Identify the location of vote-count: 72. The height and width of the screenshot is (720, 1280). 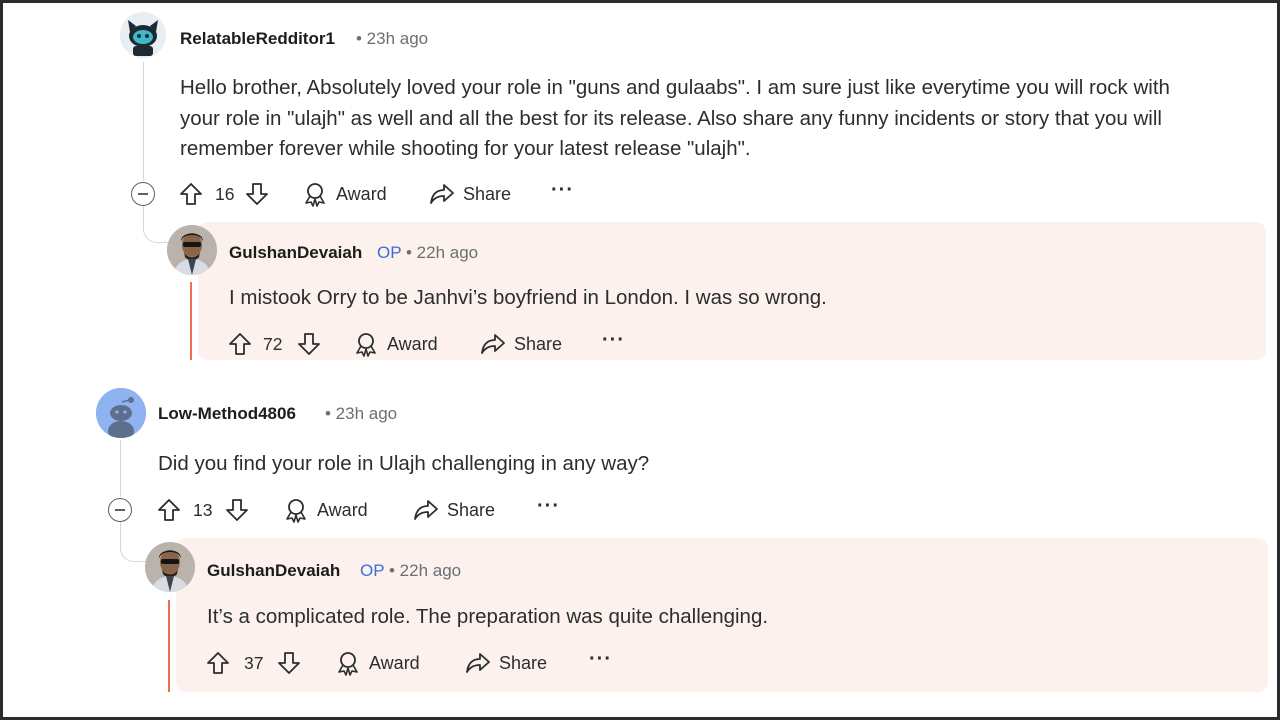
(273, 344).